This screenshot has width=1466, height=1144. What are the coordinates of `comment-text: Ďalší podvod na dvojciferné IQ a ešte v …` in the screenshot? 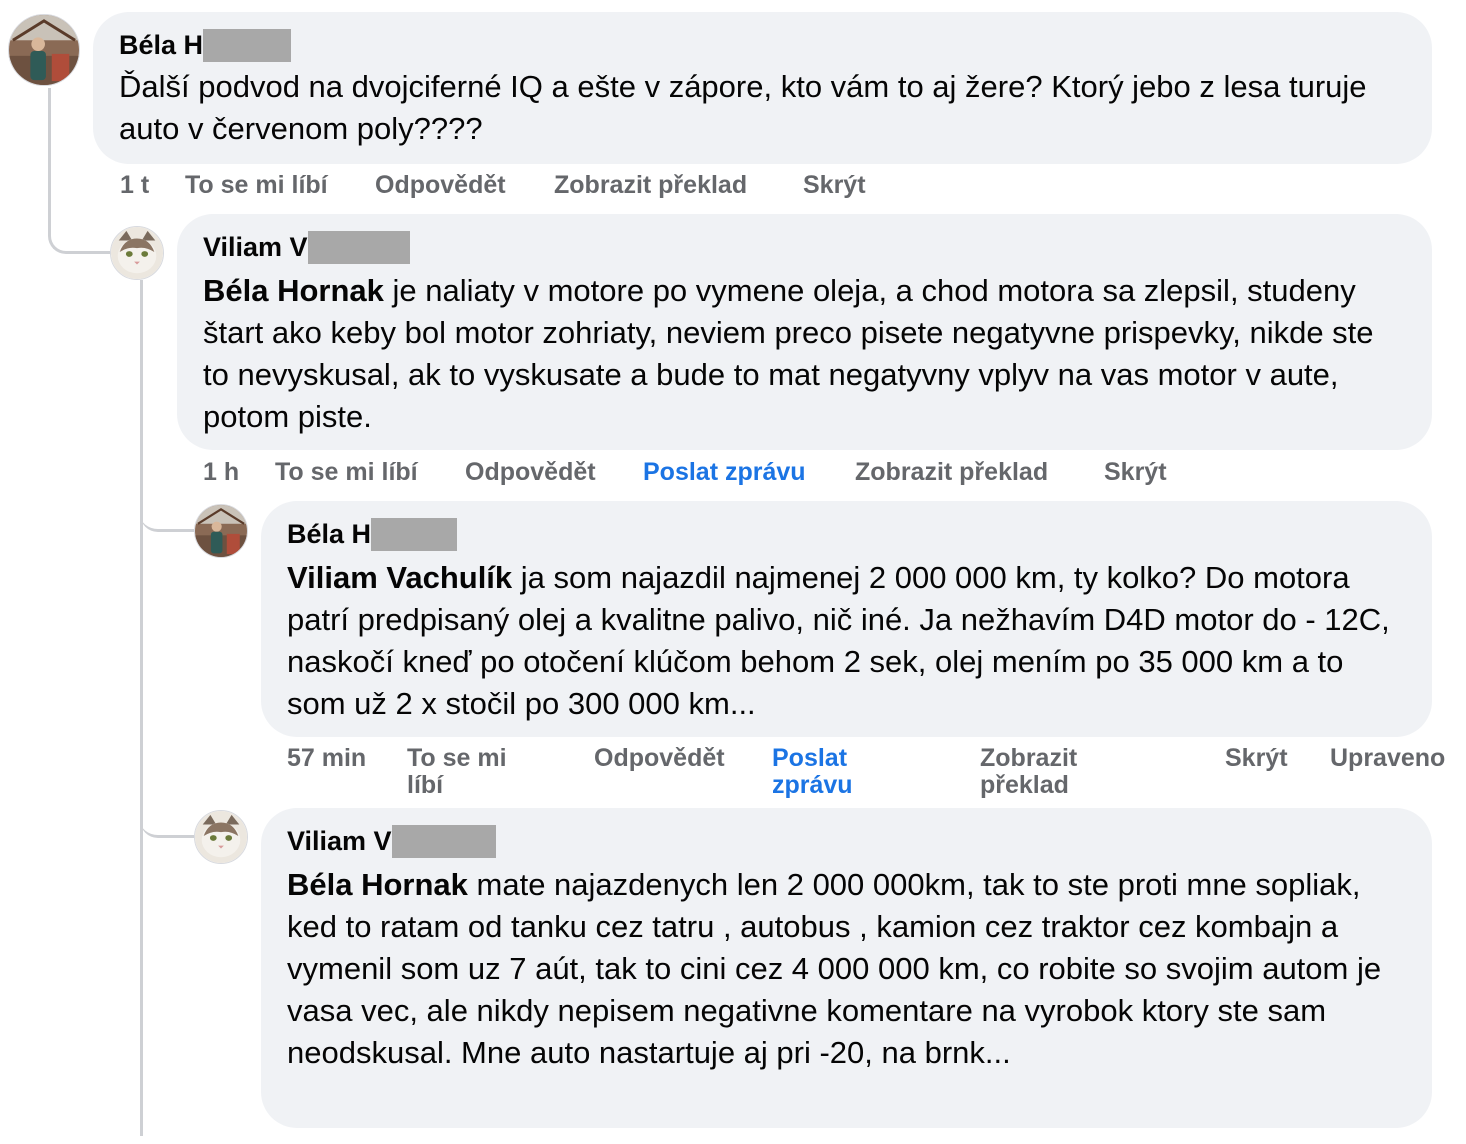 It's located at (762, 108).